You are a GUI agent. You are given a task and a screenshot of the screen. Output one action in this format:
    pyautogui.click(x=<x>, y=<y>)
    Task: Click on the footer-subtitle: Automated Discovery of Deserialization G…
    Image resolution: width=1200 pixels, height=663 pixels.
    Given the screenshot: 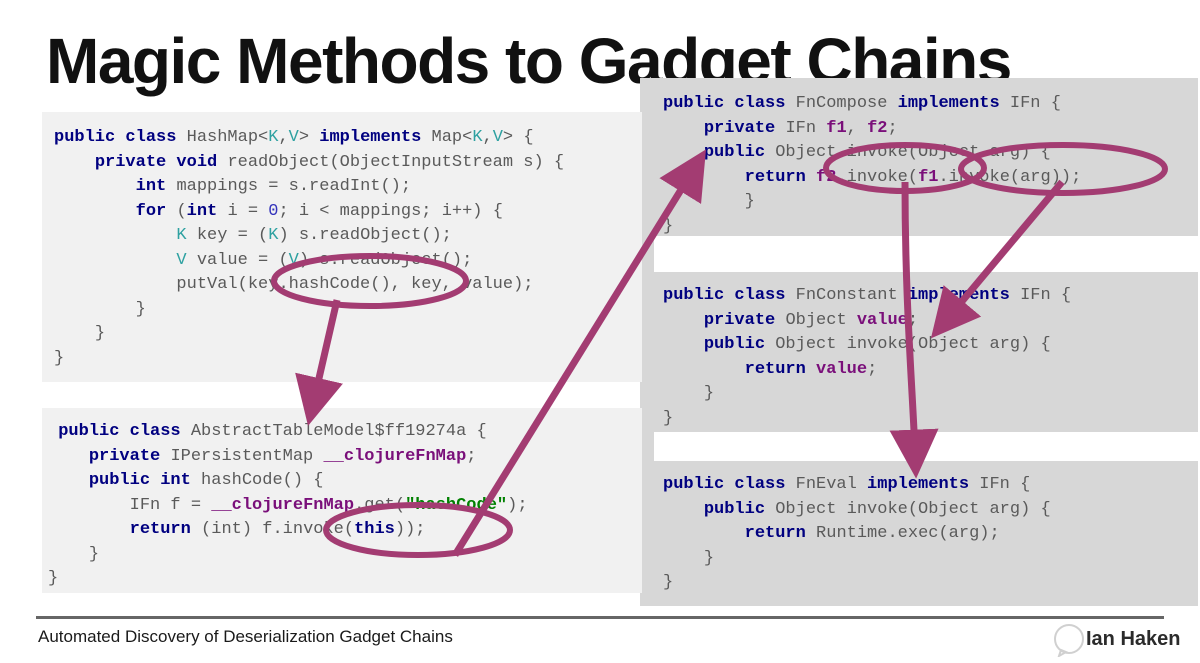 What is the action you would take?
    pyautogui.click(x=245, y=636)
    